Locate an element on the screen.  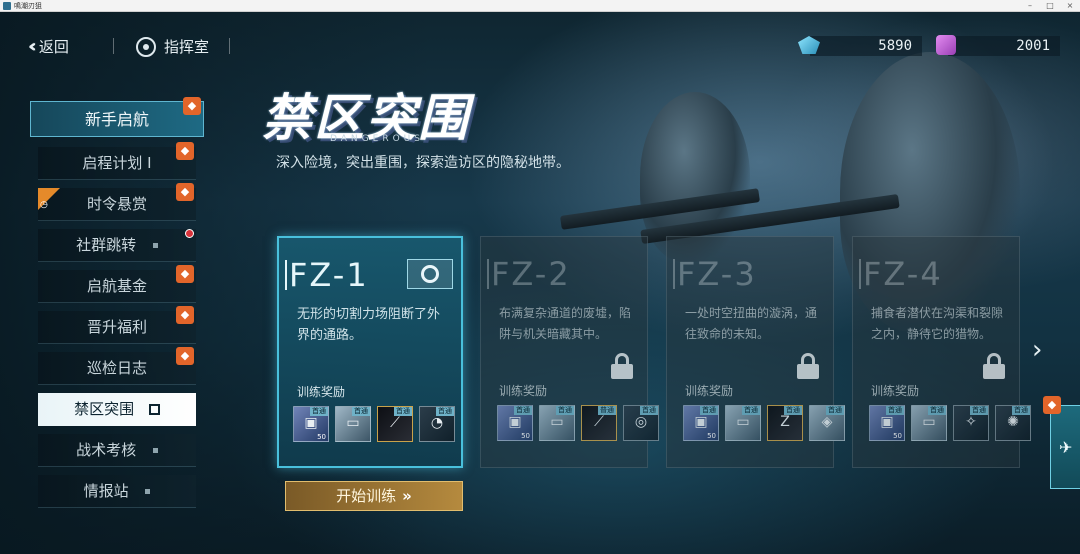
sidebar-item-journey-plan: 启程计划 I ◆ is located at coordinates (117, 161).